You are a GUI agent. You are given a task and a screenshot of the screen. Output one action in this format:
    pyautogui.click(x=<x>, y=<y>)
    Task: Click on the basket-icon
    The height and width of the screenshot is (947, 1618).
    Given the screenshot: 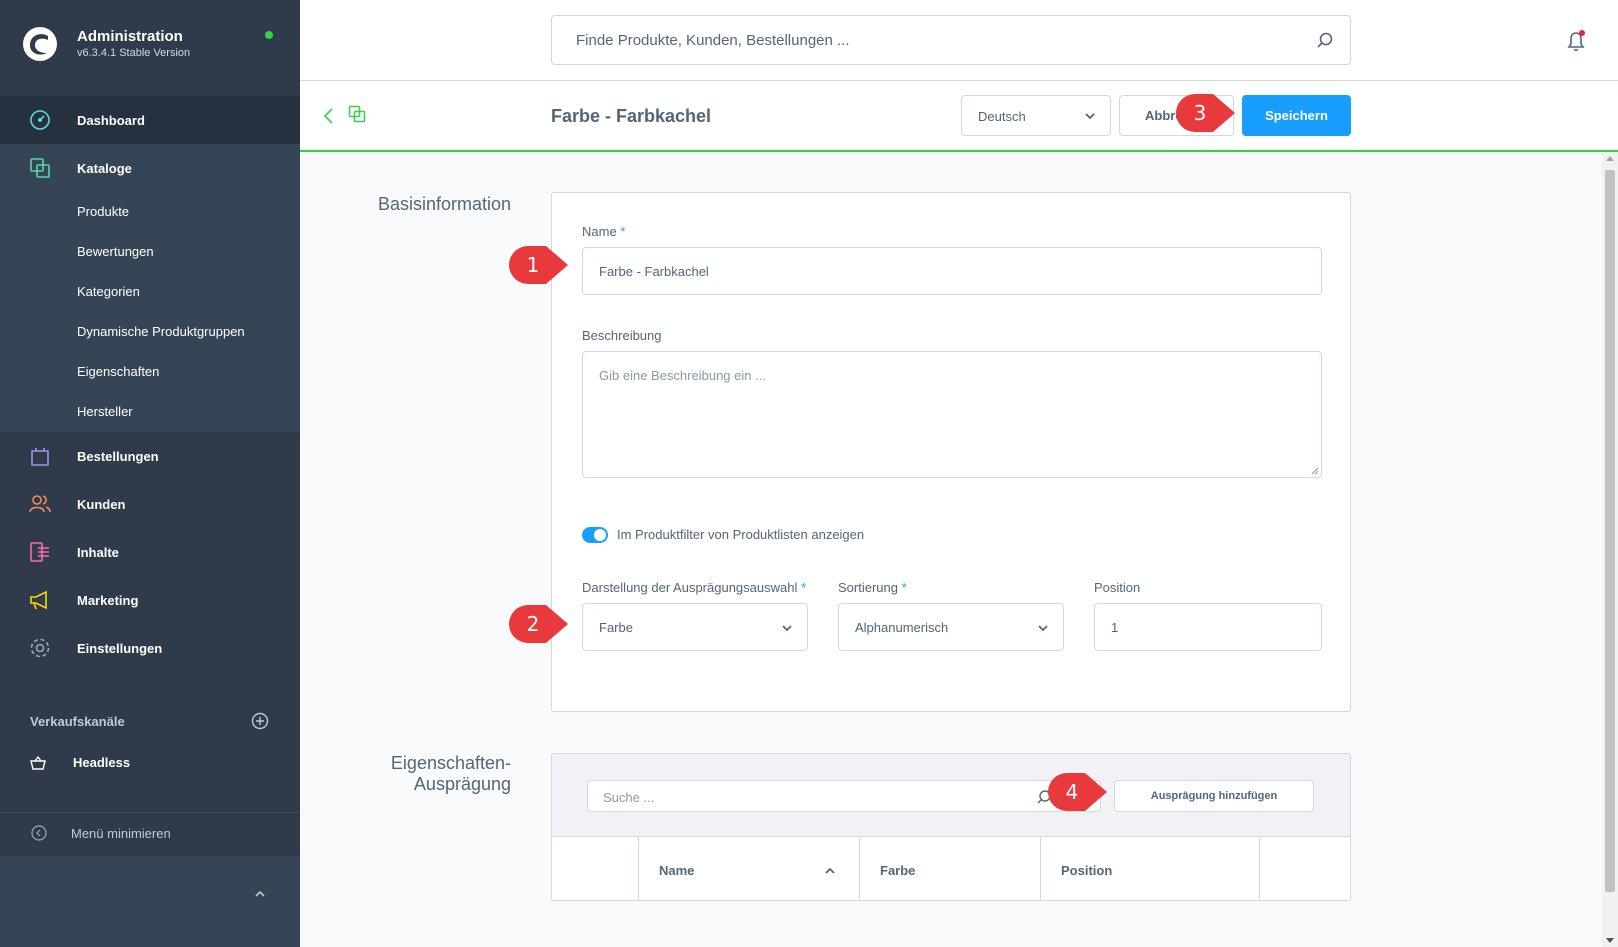 What is the action you would take?
    pyautogui.click(x=38, y=762)
    